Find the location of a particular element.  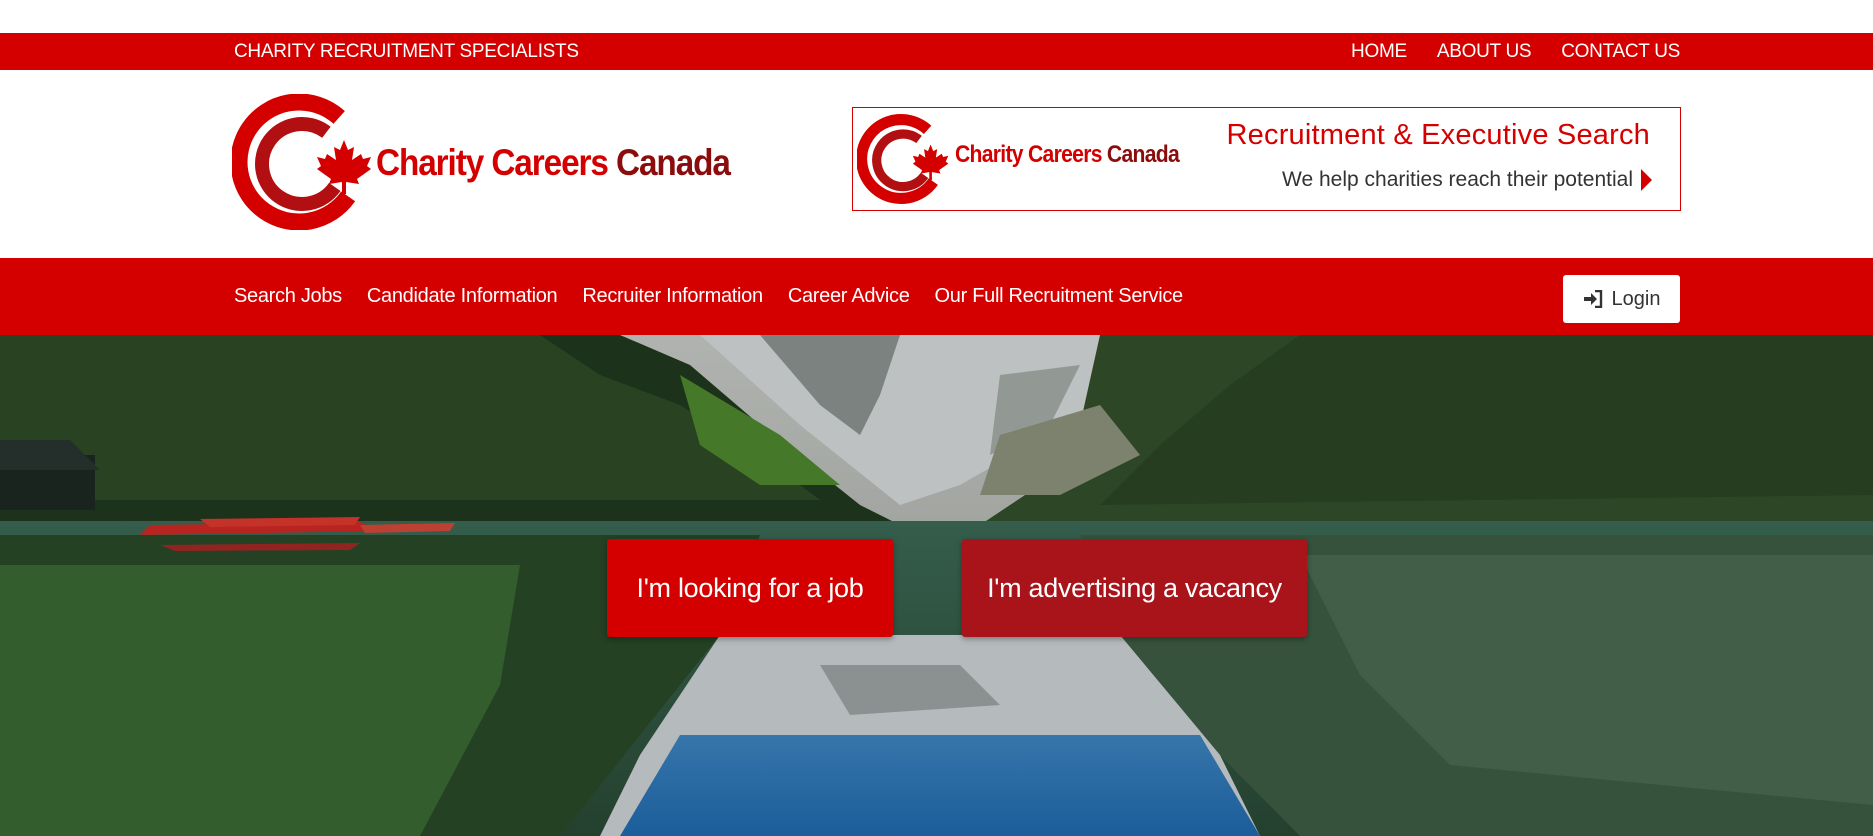

looking-for-job-button: I'm looking for a job is located at coordinates (750, 588).